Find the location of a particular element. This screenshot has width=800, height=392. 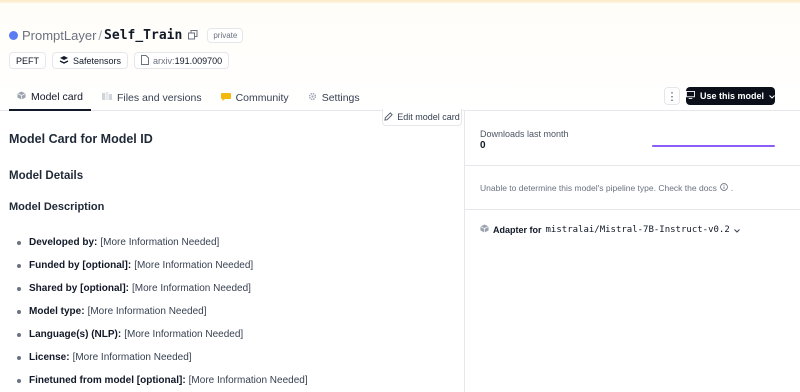

model-card-title: Model Card for Model ID is located at coordinates (81, 139).